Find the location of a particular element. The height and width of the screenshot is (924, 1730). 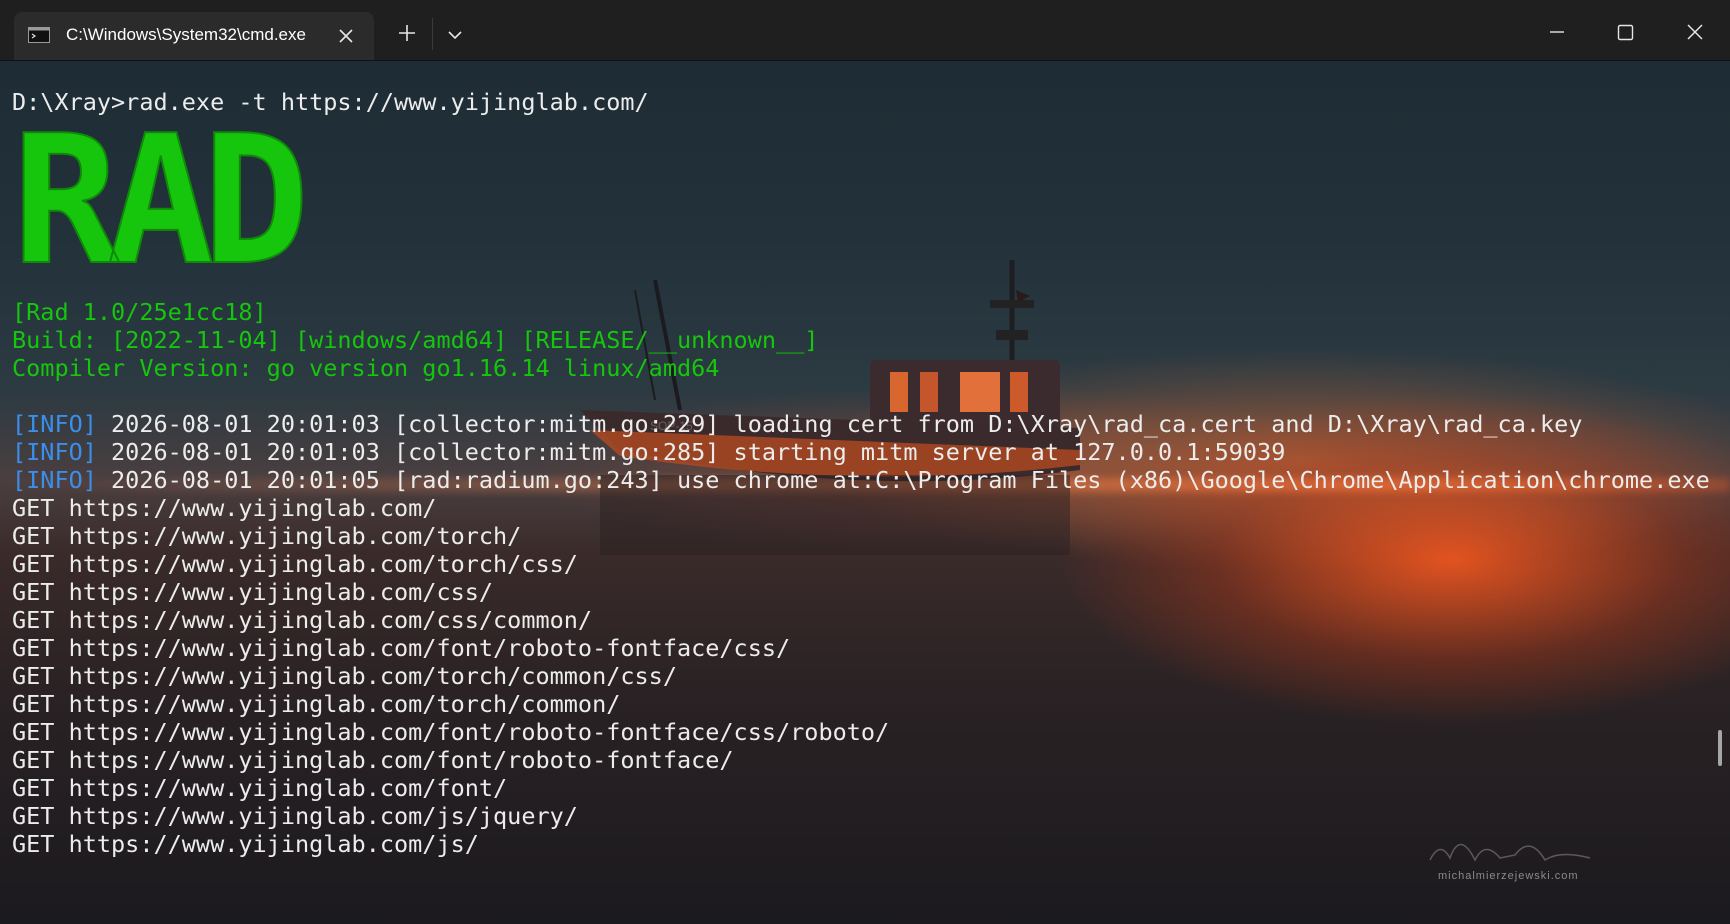

tab-separator is located at coordinates (432, 34).